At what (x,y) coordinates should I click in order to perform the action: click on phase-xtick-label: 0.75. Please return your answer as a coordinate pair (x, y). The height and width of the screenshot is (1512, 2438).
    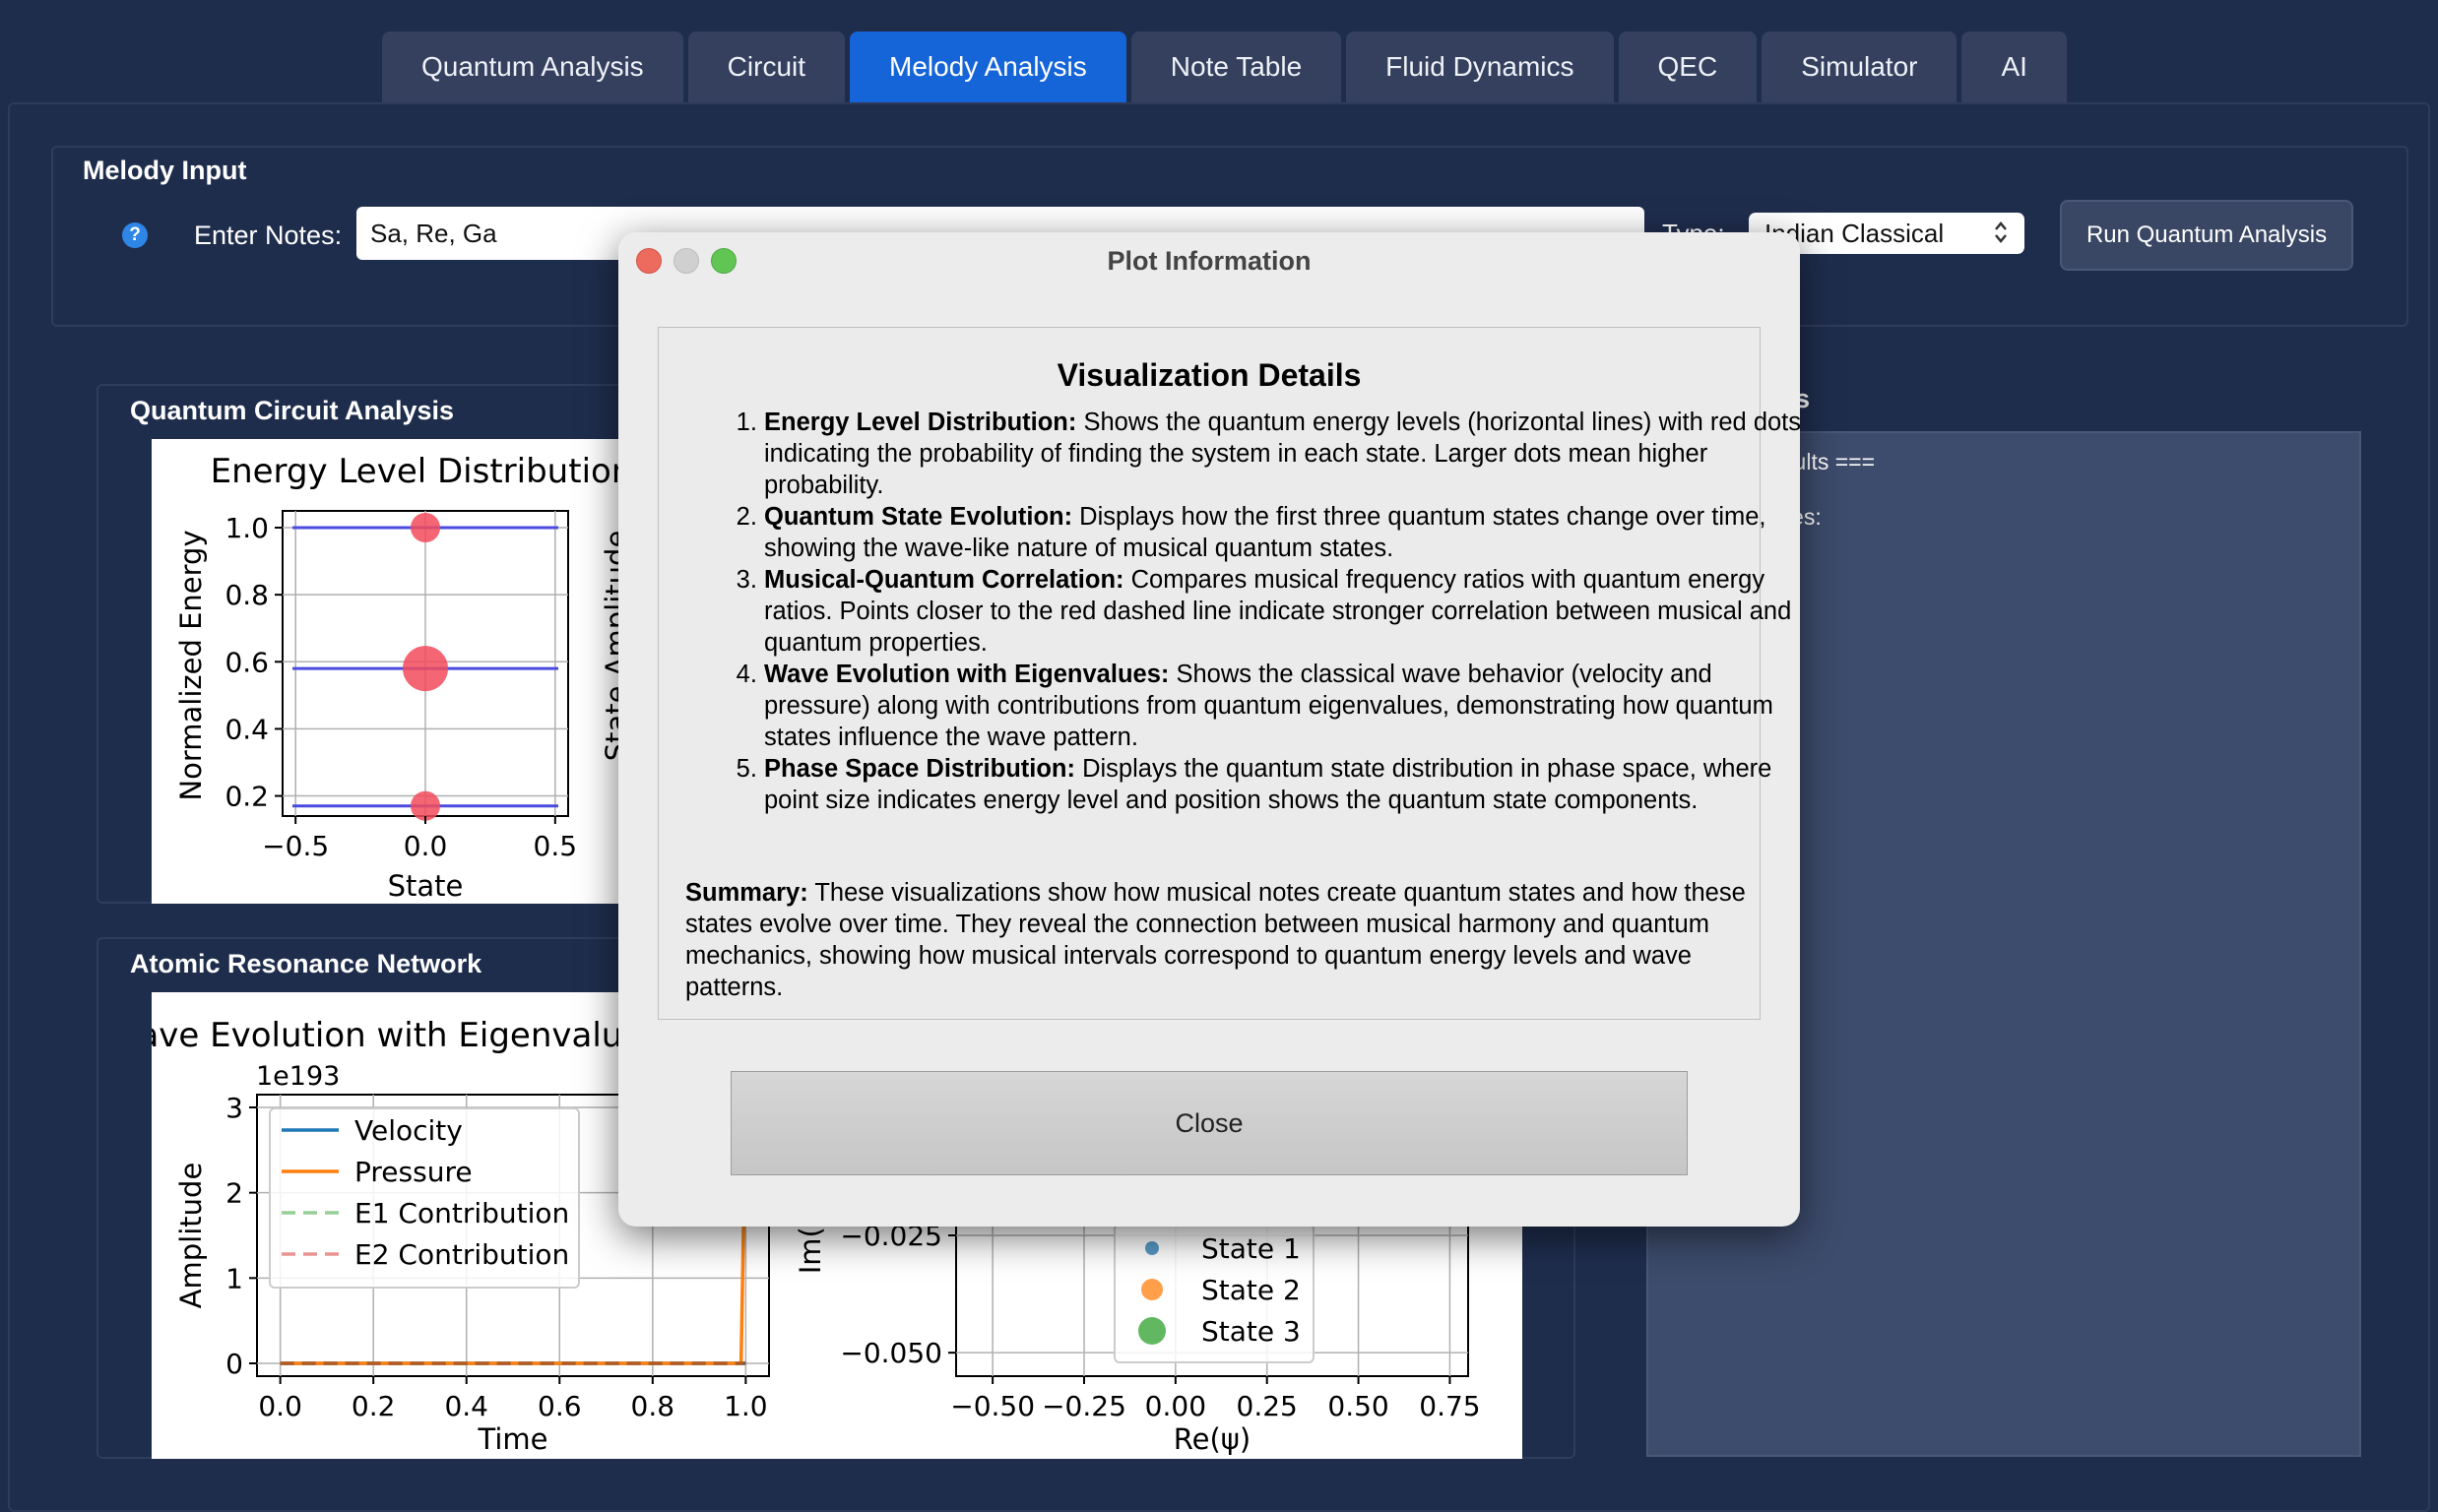
    Looking at the image, I should click on (1449, 1406).